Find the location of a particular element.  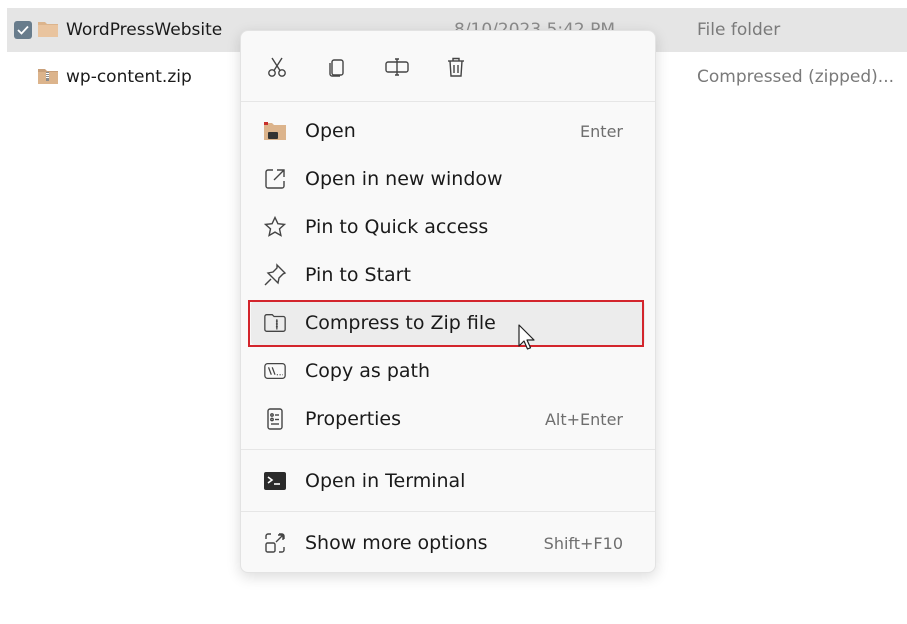

menu-item-label: Pin to Quick access is located at coordinates (397, 227).